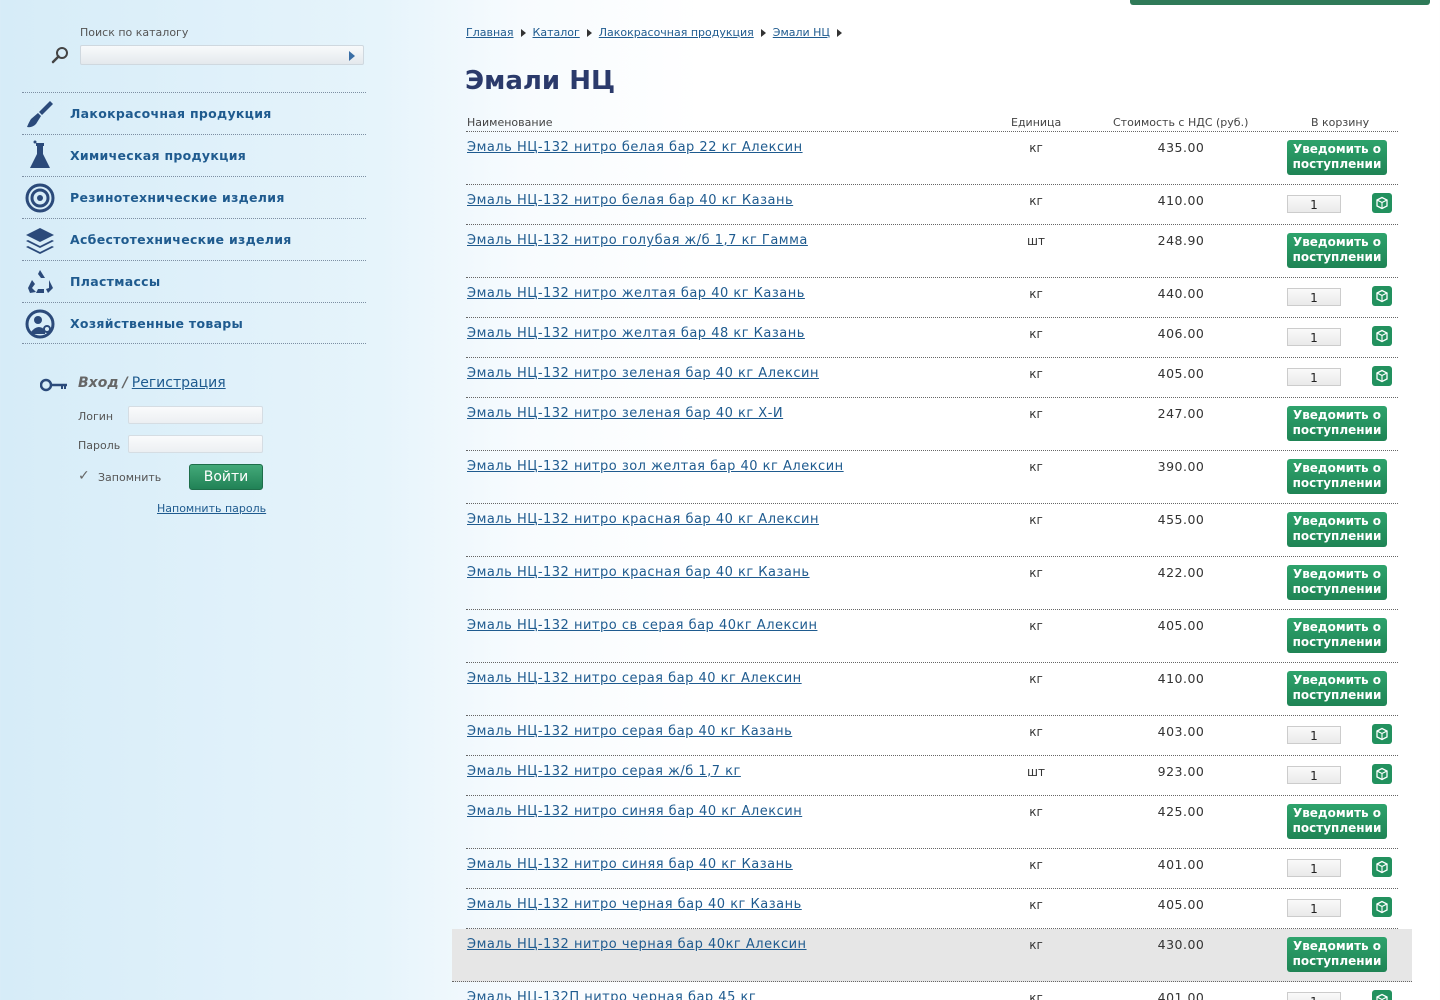  What do you see at coordinates (222, 55) in the screenshot?
I see `search-input` at bounding box center [222, 55].